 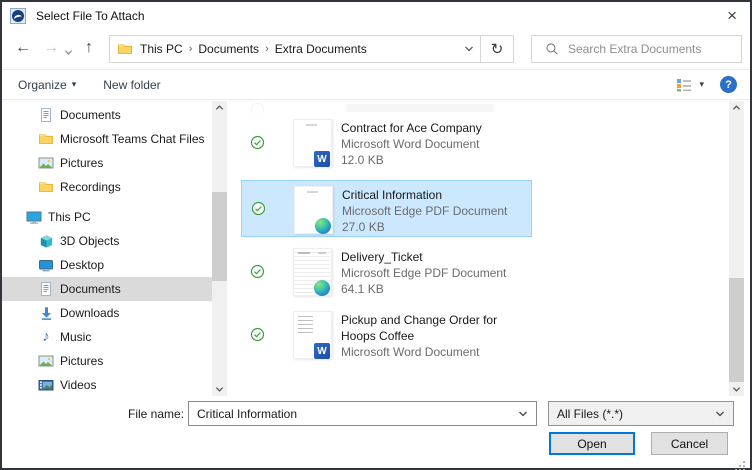 I want to click on sidebar-scrollbar, so click(x=219, y=248).